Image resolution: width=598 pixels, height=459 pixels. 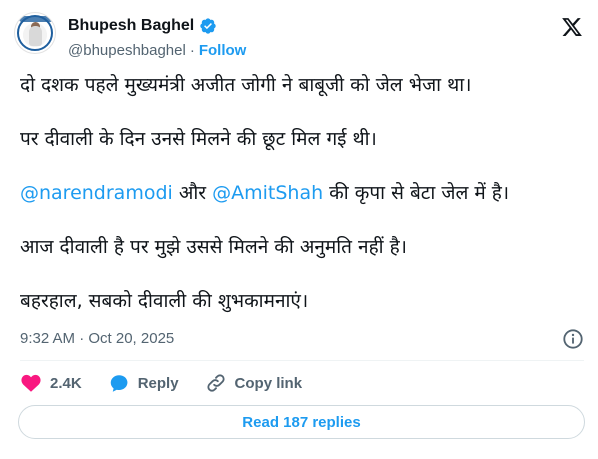 I want to click on tweet-line-3-mid: और, so click(x=192, y=193).